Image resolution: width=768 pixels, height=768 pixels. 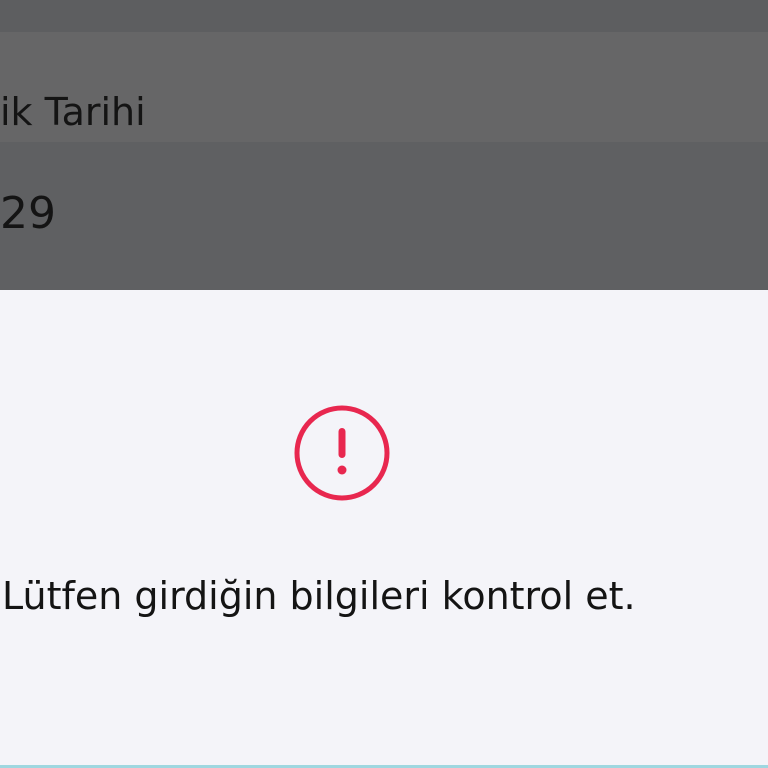 I want to click on date-field-label: ik Tarihi, so click(x=73, y=112).